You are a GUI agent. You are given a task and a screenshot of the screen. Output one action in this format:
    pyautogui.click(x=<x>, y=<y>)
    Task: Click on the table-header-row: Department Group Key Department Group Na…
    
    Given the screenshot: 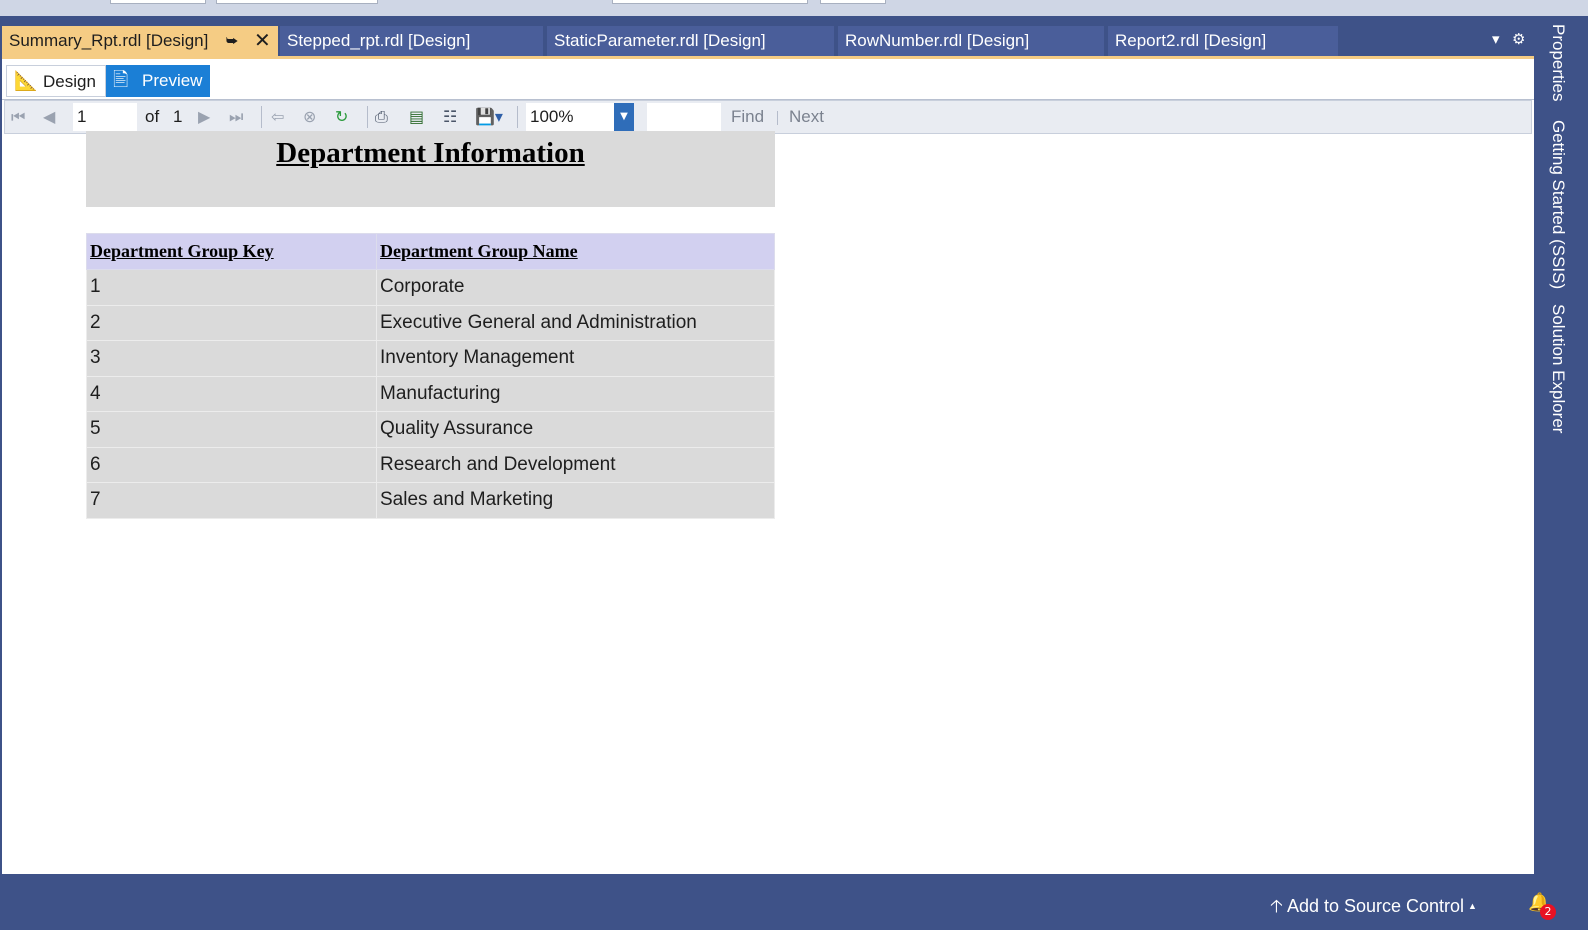 What is the action you would take?
    pyautogui.click(x=430, y=251)
    